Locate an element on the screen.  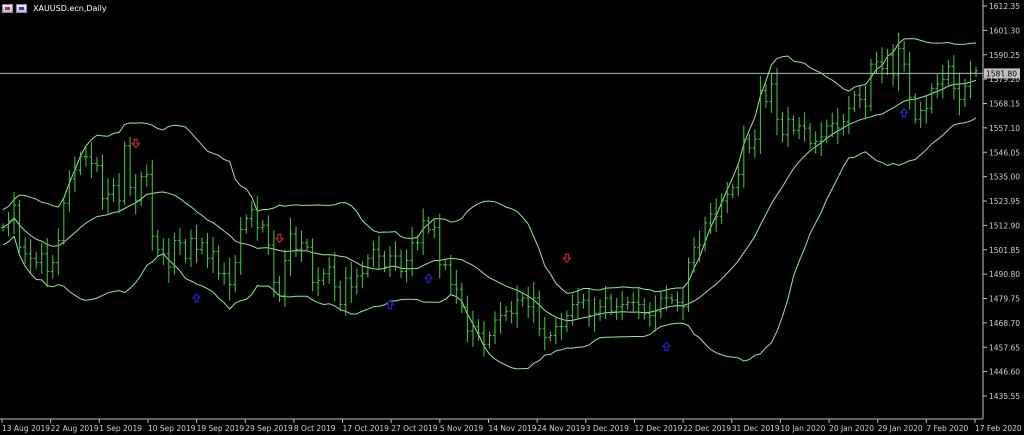
price-label: 1446.60 is located at coordinates (1004, 372).